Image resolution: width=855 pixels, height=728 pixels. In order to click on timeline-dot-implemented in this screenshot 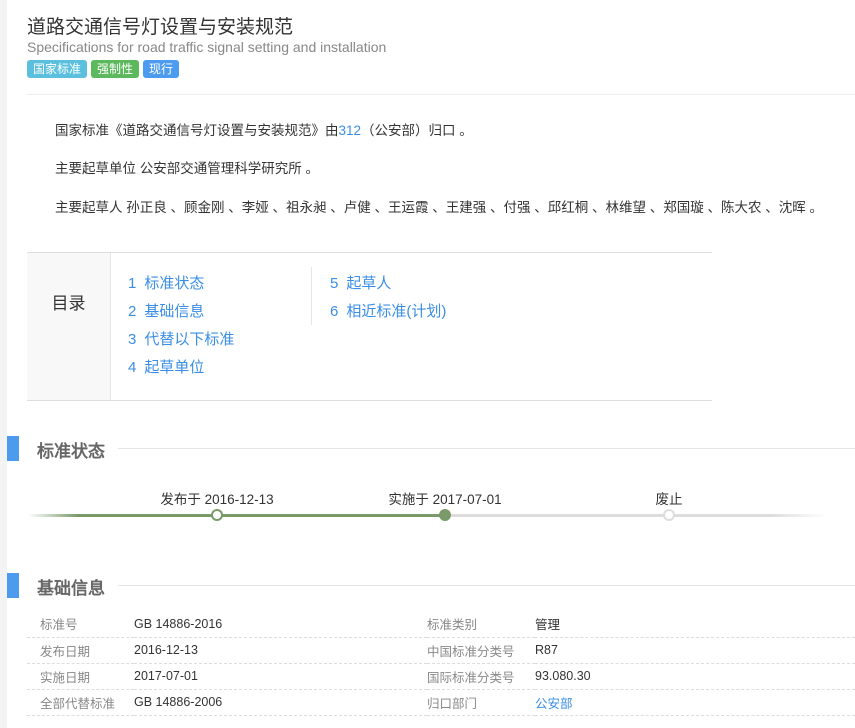, I will do `click(445, 515)`.